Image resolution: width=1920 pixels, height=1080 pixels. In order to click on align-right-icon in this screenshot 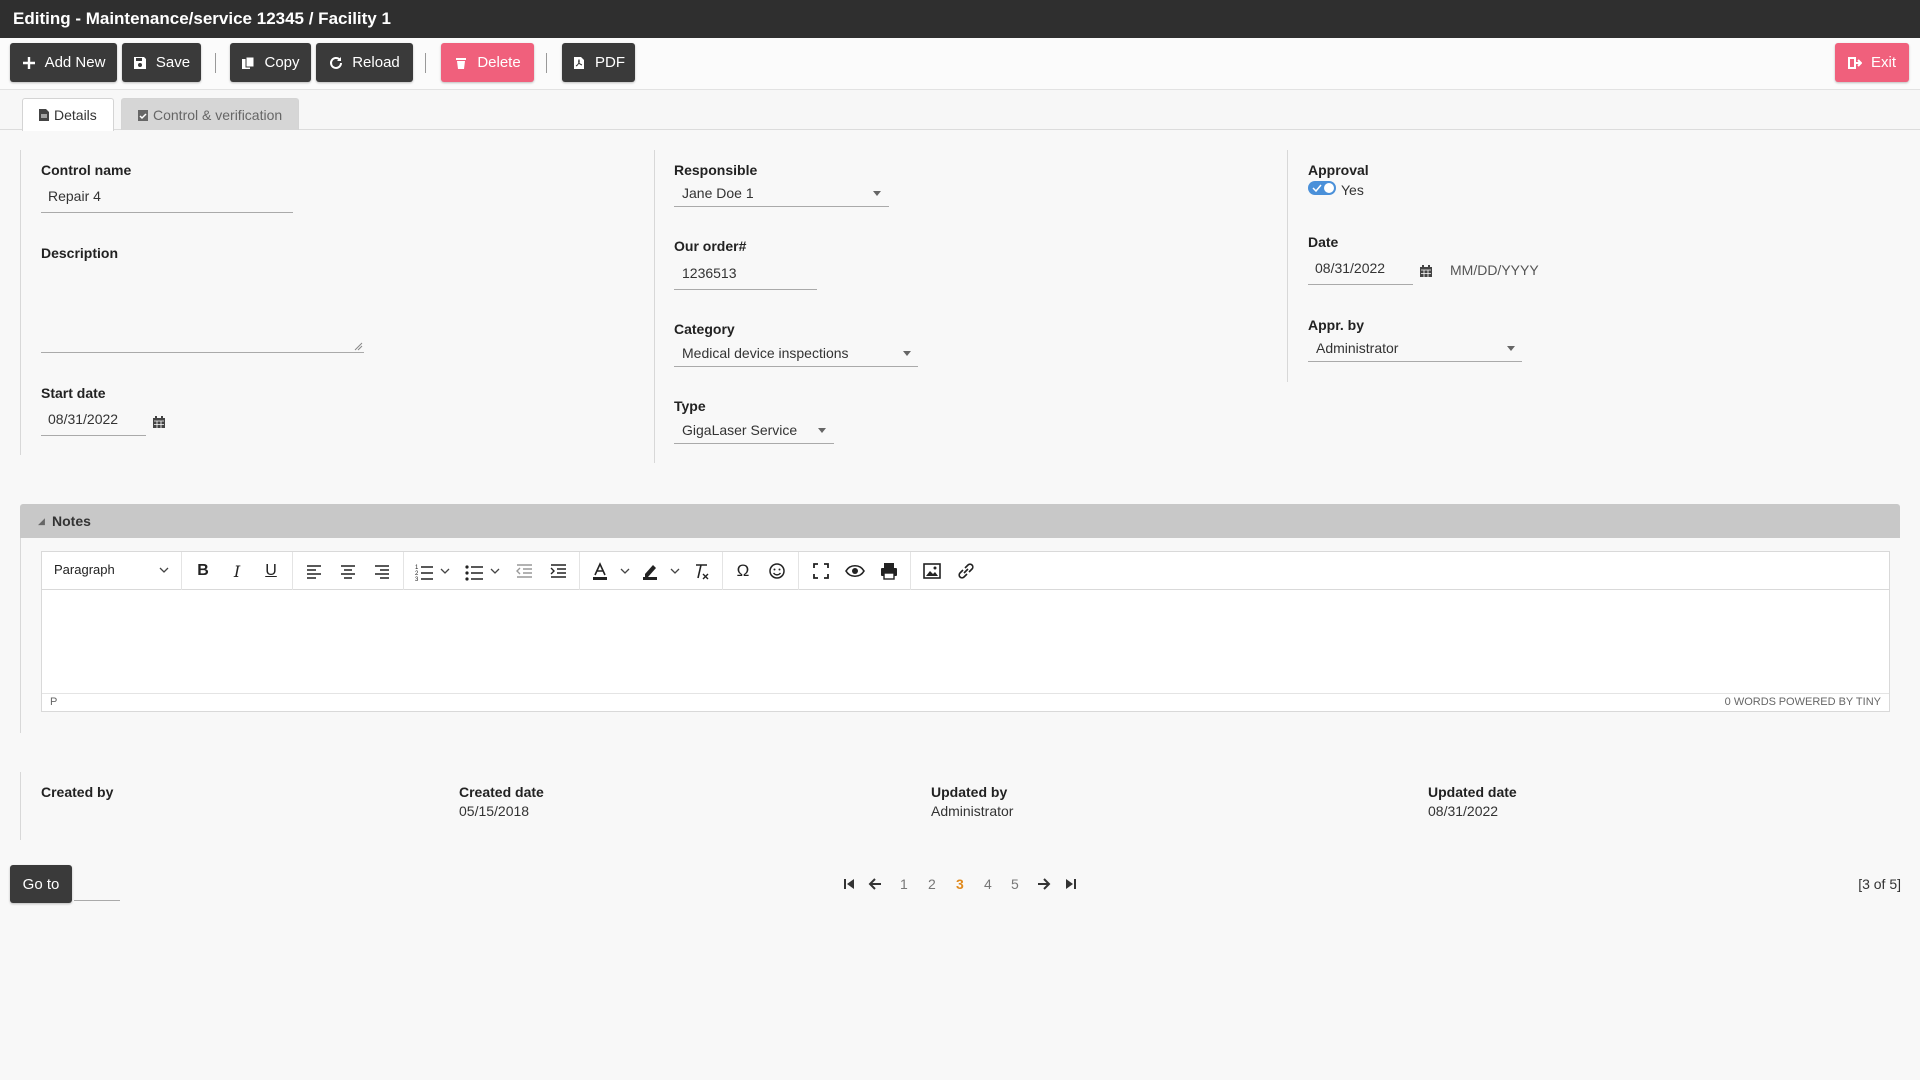, I will do `click(382, 571)`.